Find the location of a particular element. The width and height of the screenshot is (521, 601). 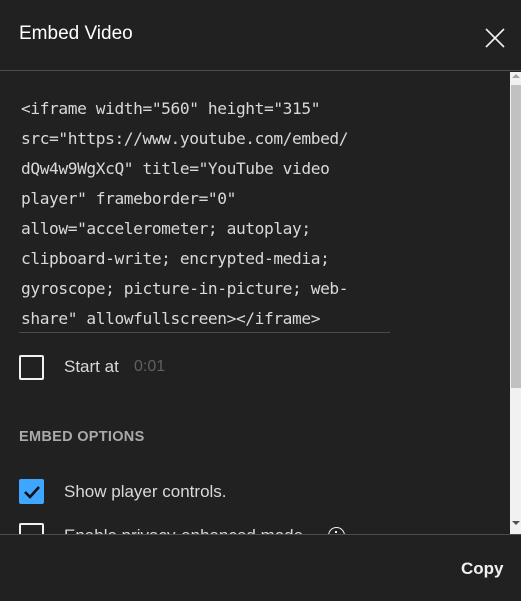

dialog-title: Embed Video is located at coordinates (76, 33).